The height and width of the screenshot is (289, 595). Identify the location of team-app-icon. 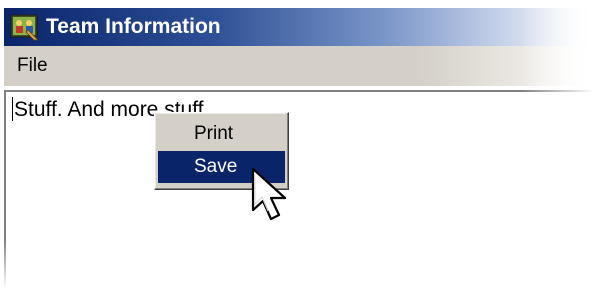
(24, 27).